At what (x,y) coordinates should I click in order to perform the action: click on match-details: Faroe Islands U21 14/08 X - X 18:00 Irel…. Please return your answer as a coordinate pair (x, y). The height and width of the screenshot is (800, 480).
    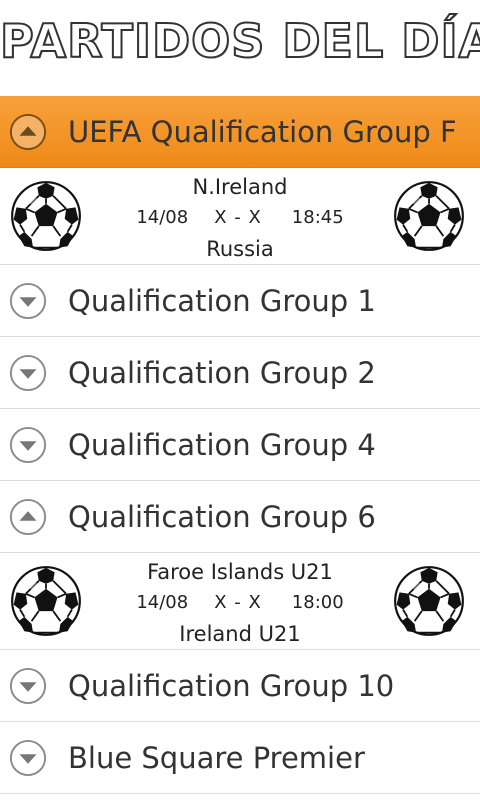
    Looking at the image, I should click on (240, 603).